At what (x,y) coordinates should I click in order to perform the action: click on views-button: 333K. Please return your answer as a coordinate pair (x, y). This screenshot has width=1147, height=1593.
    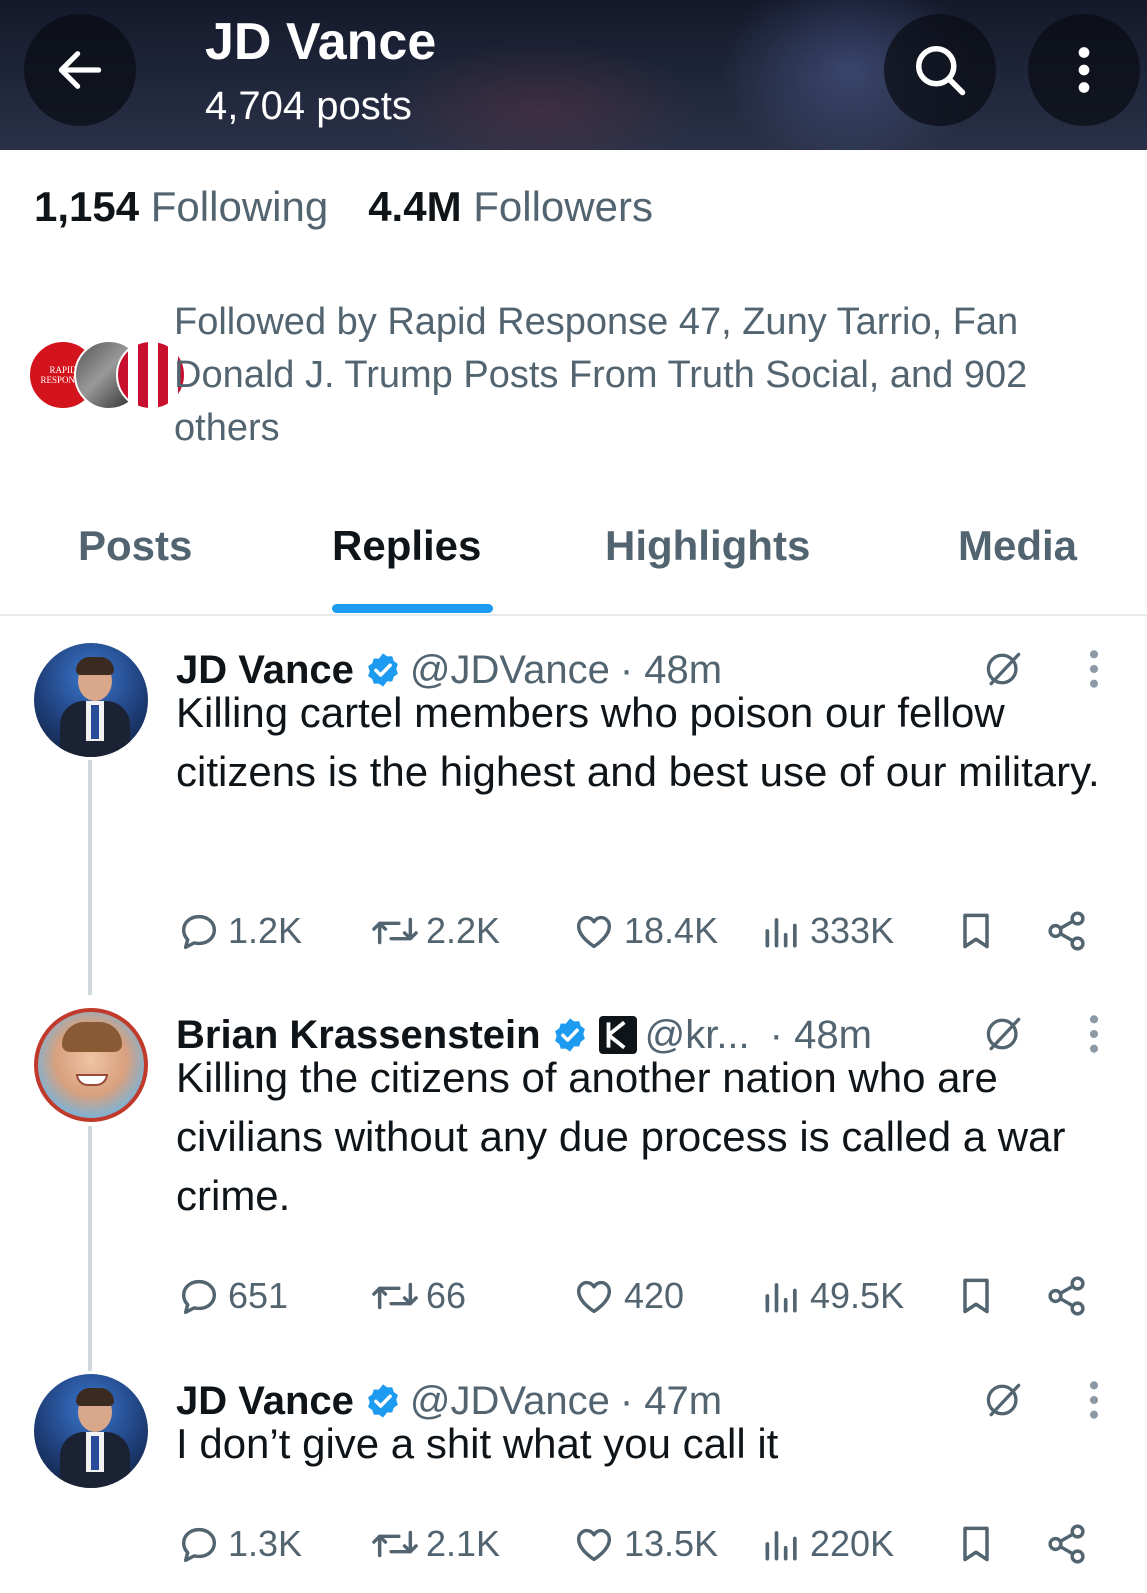
    Looking at the image, I should click on (827, 931).